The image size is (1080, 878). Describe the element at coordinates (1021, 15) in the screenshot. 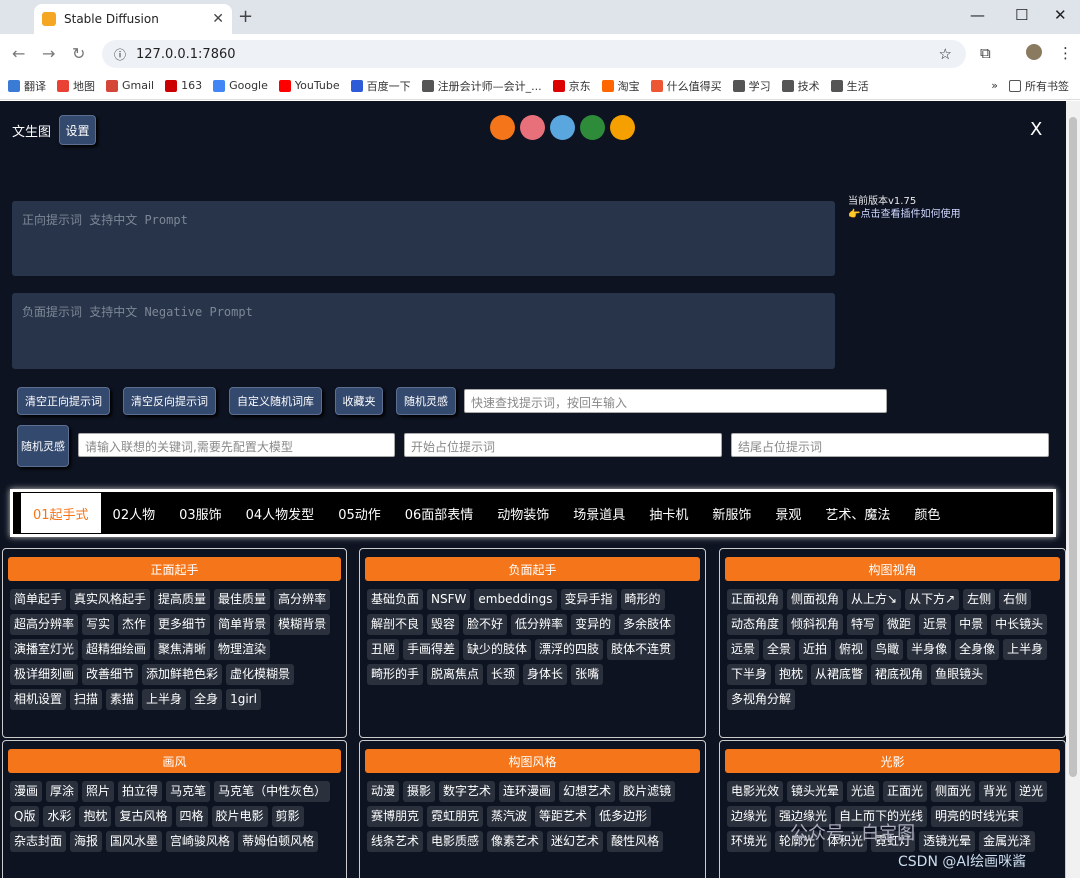

I see `maximize-icon: ☐` at that location.